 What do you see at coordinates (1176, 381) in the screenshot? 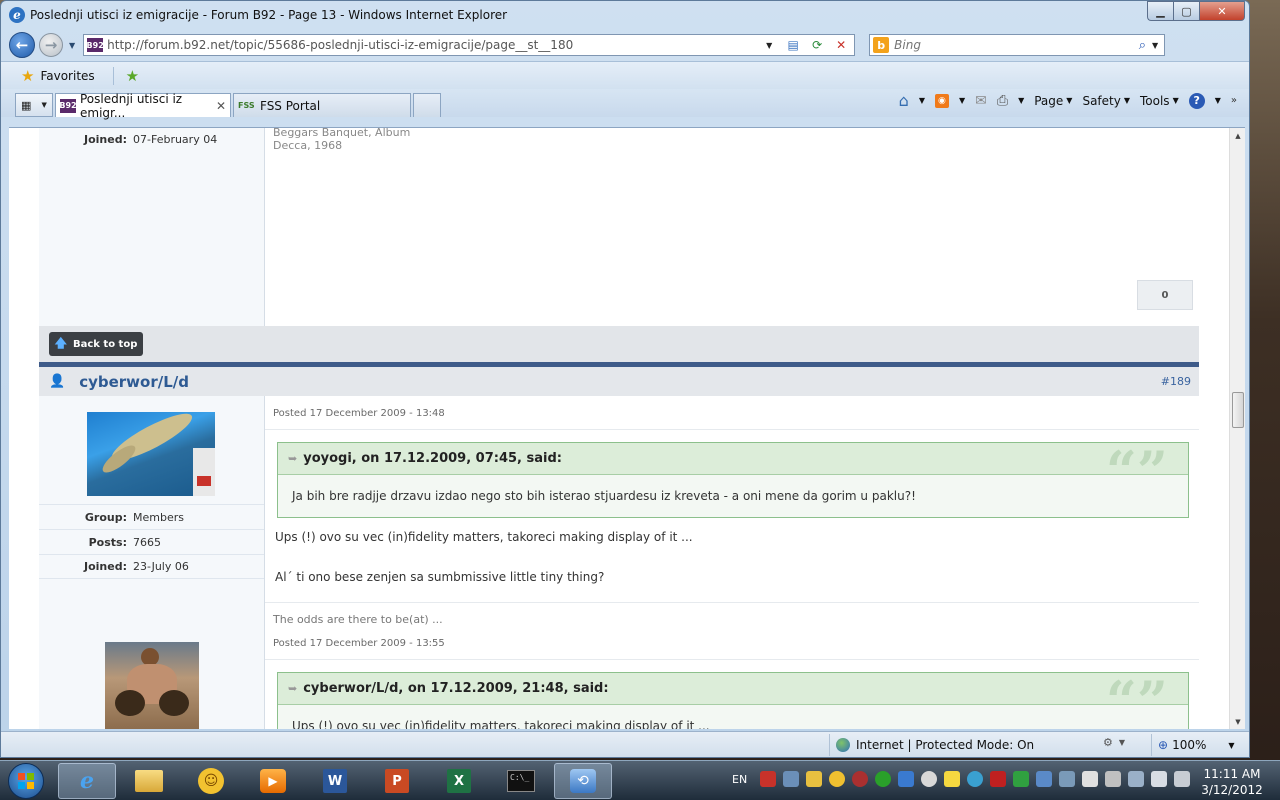
I see `post-number-link: #189` at bounding box center [1176, 381].